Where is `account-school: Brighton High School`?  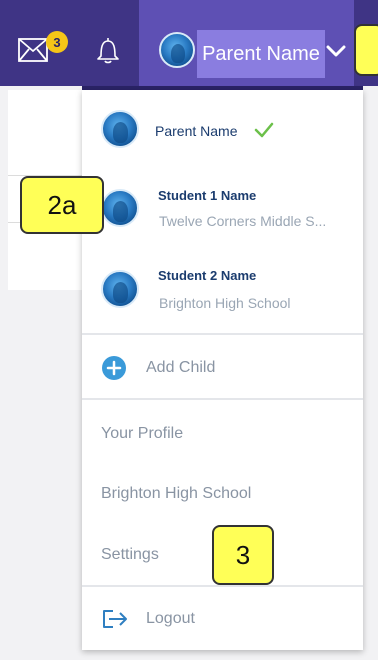
account-school: Brighton High School is located at coordinates (225, 303).